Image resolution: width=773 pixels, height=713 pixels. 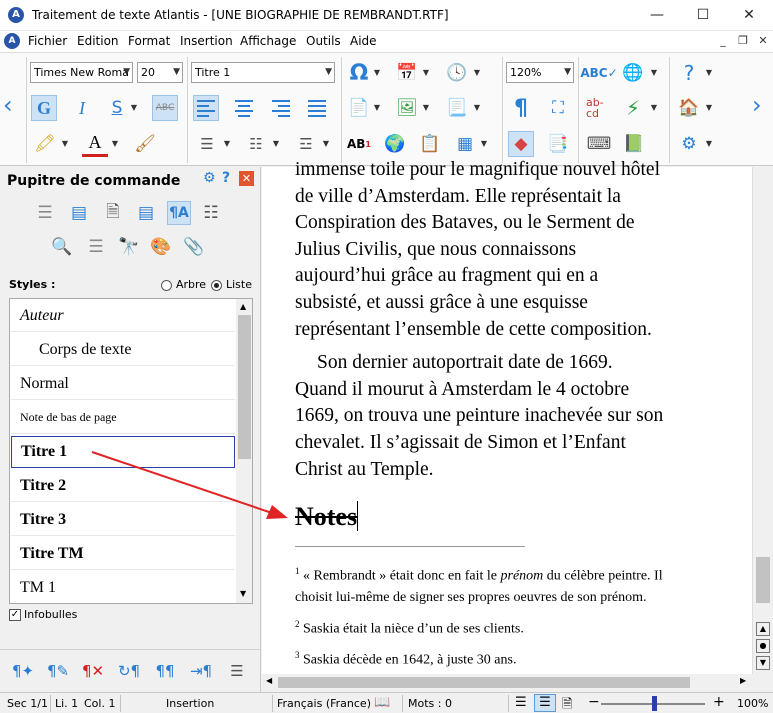 I want to click on zoom-in-button: +, so click(x=719, y=702).